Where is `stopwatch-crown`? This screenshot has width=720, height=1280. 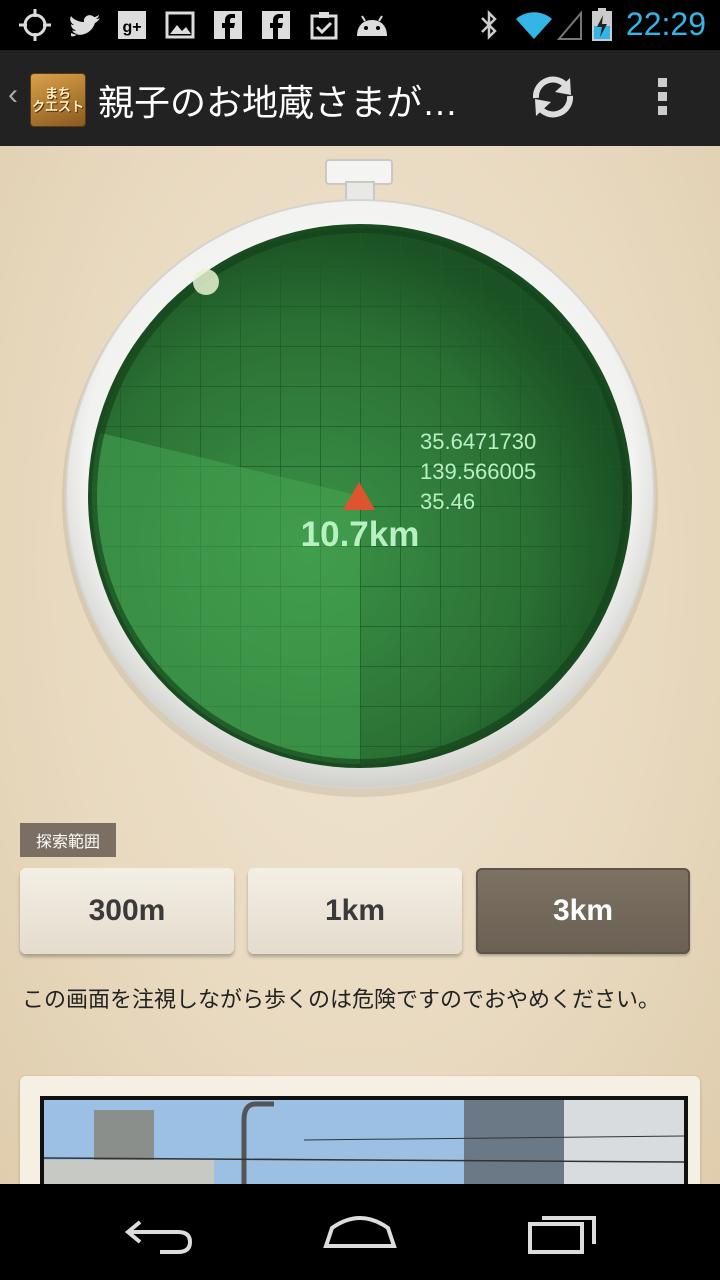
stopwatch-crown is located at coordinates (359, 181).